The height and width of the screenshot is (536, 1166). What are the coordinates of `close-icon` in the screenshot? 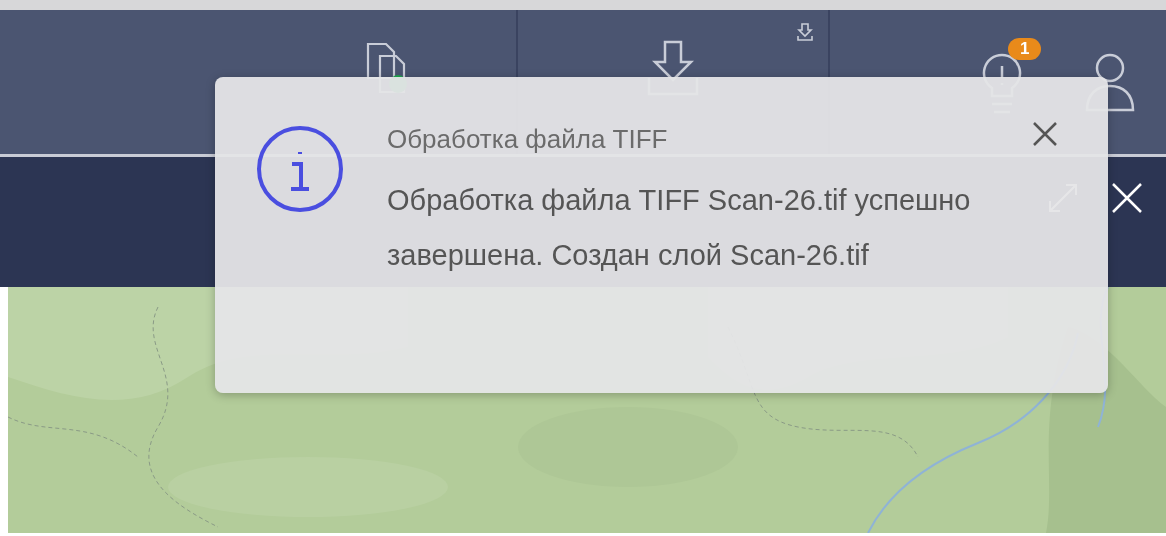 It's located at (1045, 134).